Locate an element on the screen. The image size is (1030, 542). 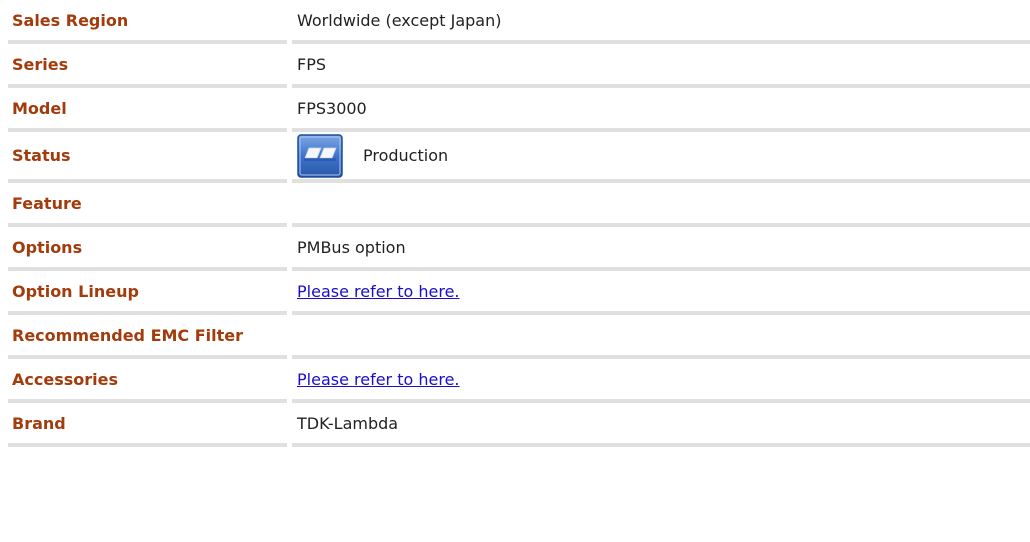
spec-label: Recommended EMC Filter is located at coordinates (128, 335).